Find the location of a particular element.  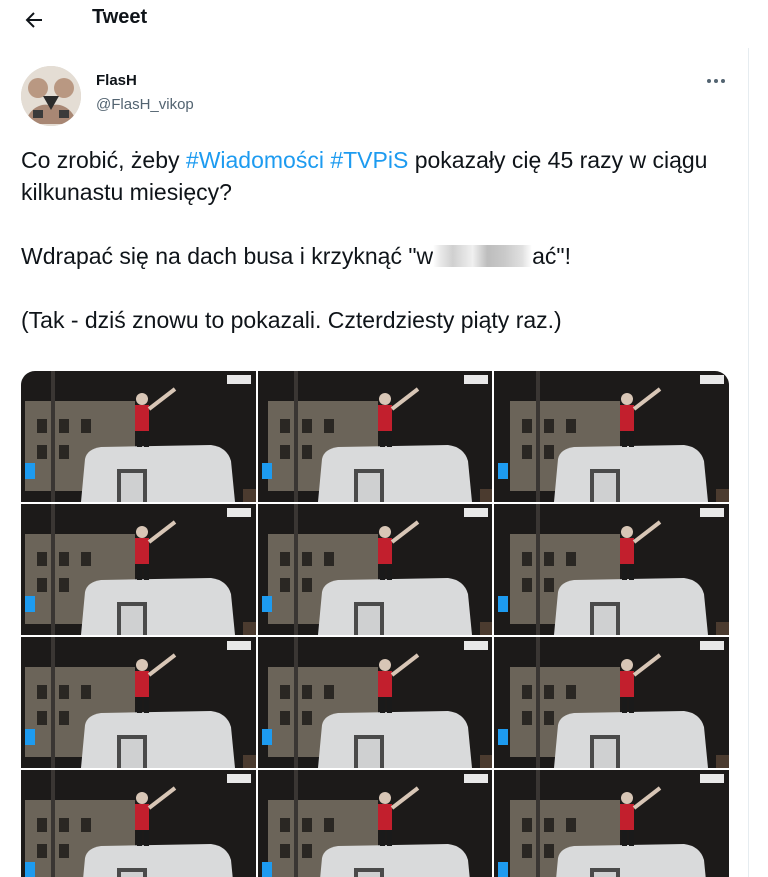

tweet-text-segment: ać"! is located at coordinates (551, 256).